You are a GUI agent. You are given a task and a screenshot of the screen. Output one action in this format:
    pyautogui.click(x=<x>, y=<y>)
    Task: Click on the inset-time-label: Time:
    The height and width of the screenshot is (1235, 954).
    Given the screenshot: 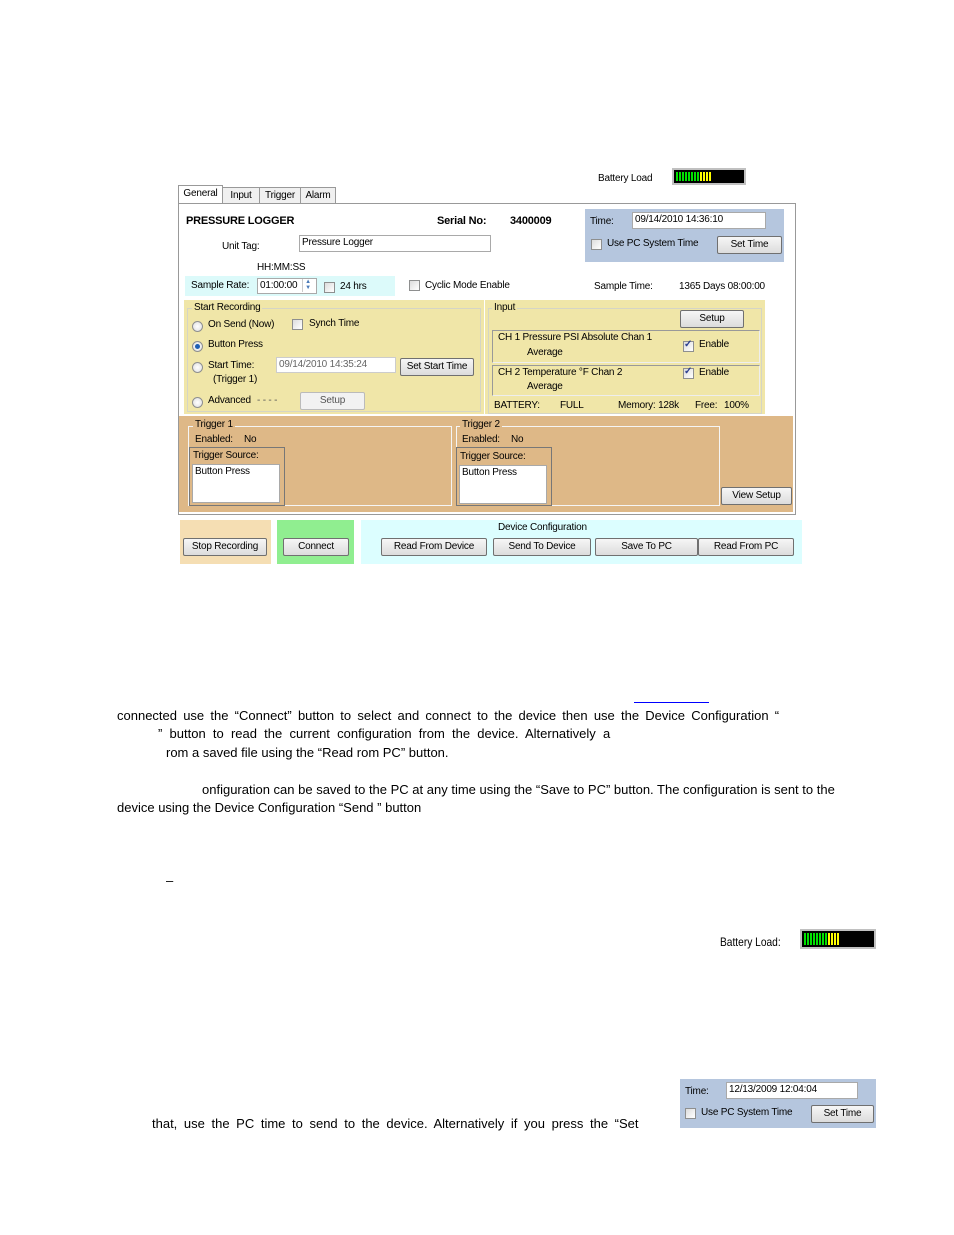 What is the action you would take?
    pyautogui.click(x=697, y=1091)
    